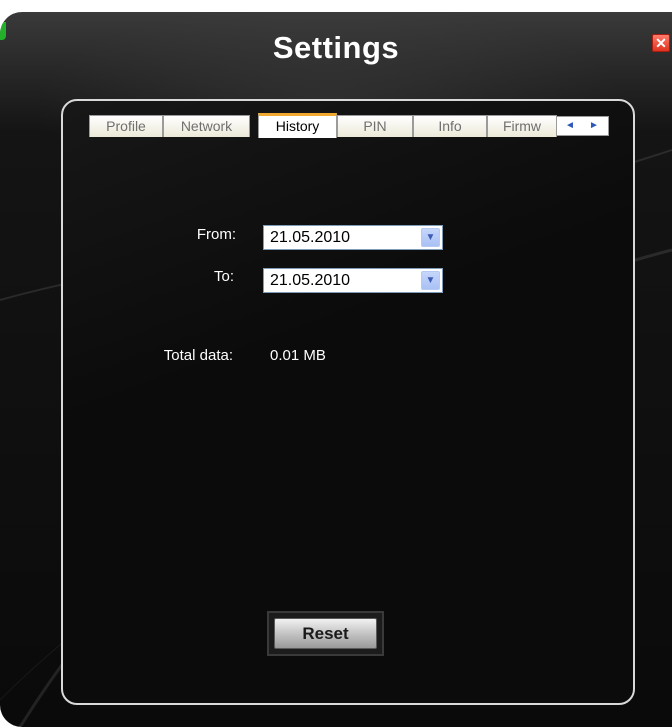 This screenshot has height=727, width=672. What do you see at coordinates (594, 126) in the screenshot?
I see `tab-scroll-right-icon: ►` at bounding box center [594, 126].